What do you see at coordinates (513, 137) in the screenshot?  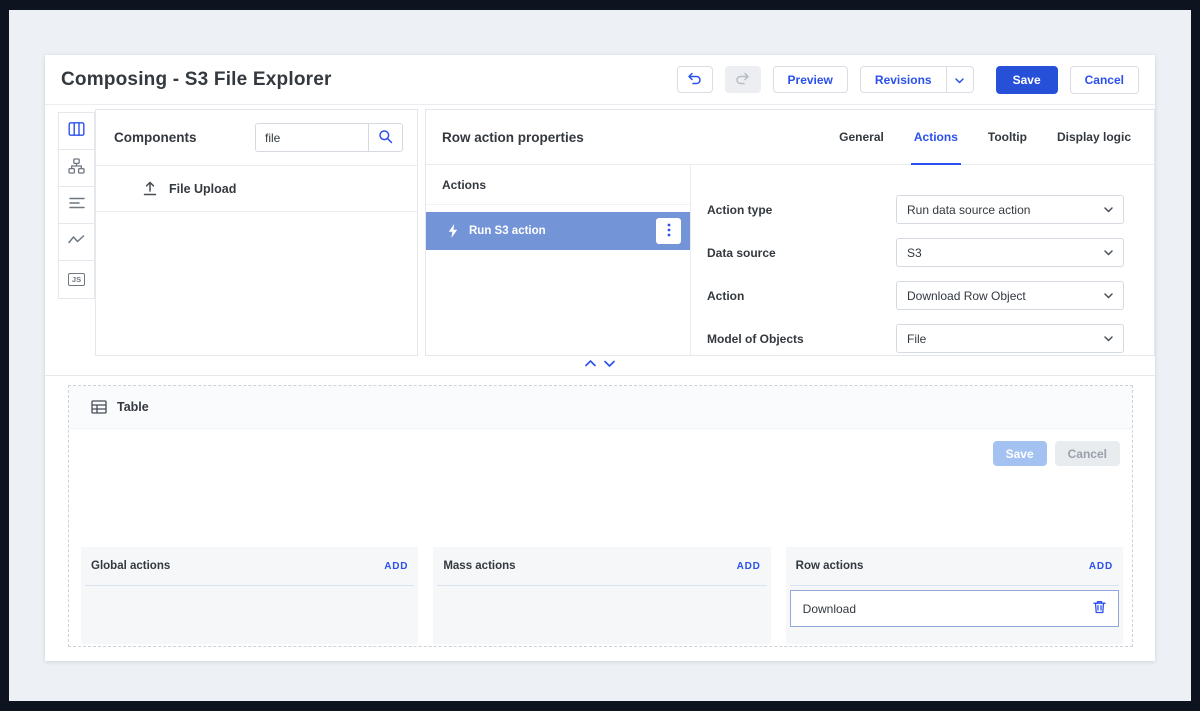 I see `properties-title: Row action properties` at bounding box center [513, 137].